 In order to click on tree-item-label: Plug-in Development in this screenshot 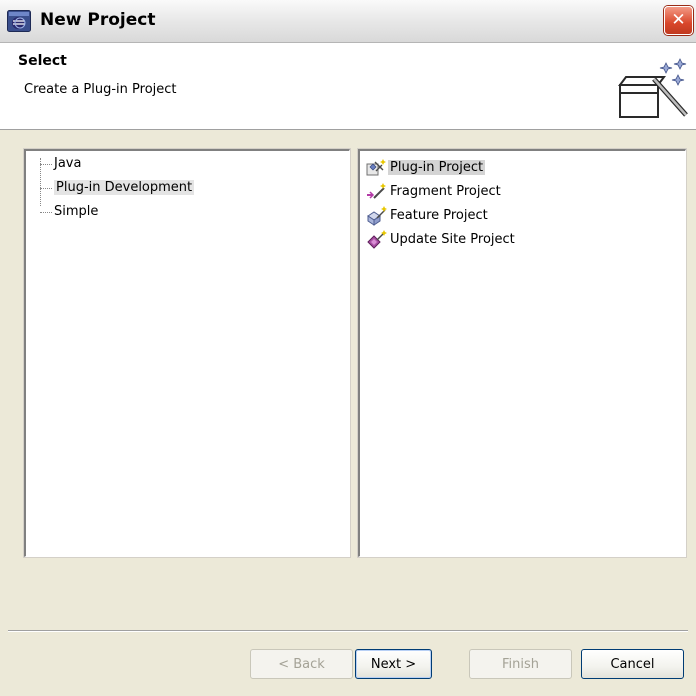, I will do `click(124, 187)`.